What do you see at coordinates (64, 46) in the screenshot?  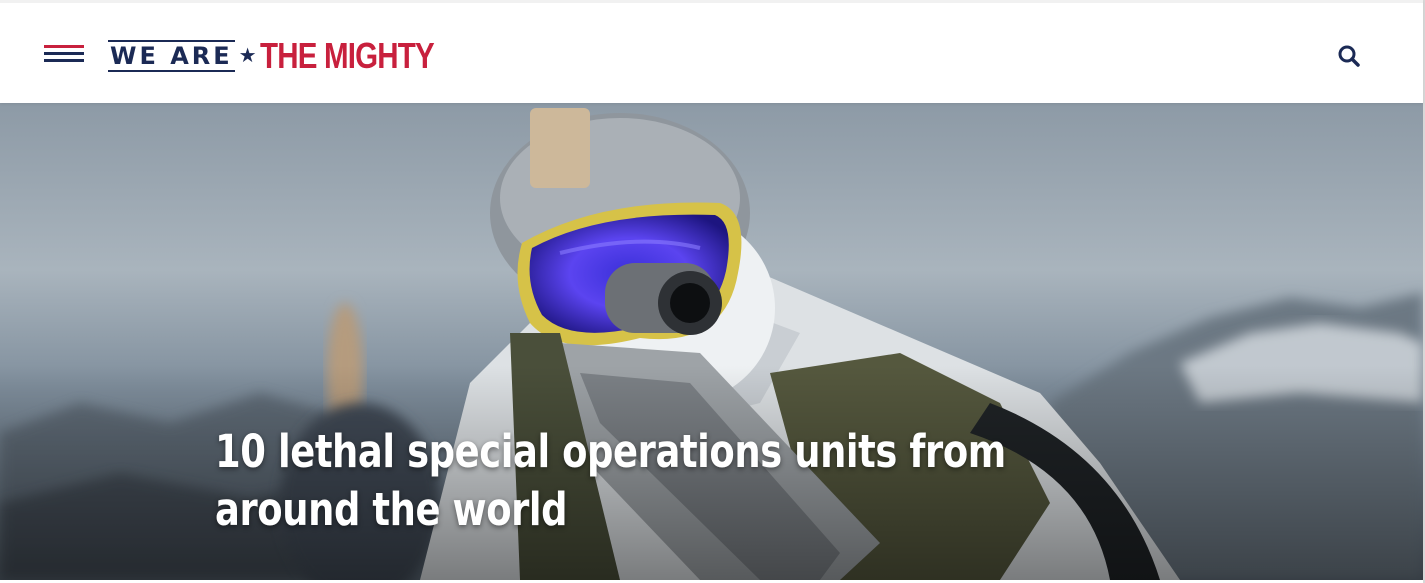 I see `hamburger-menu-icon` at bounding box center [64, 46].